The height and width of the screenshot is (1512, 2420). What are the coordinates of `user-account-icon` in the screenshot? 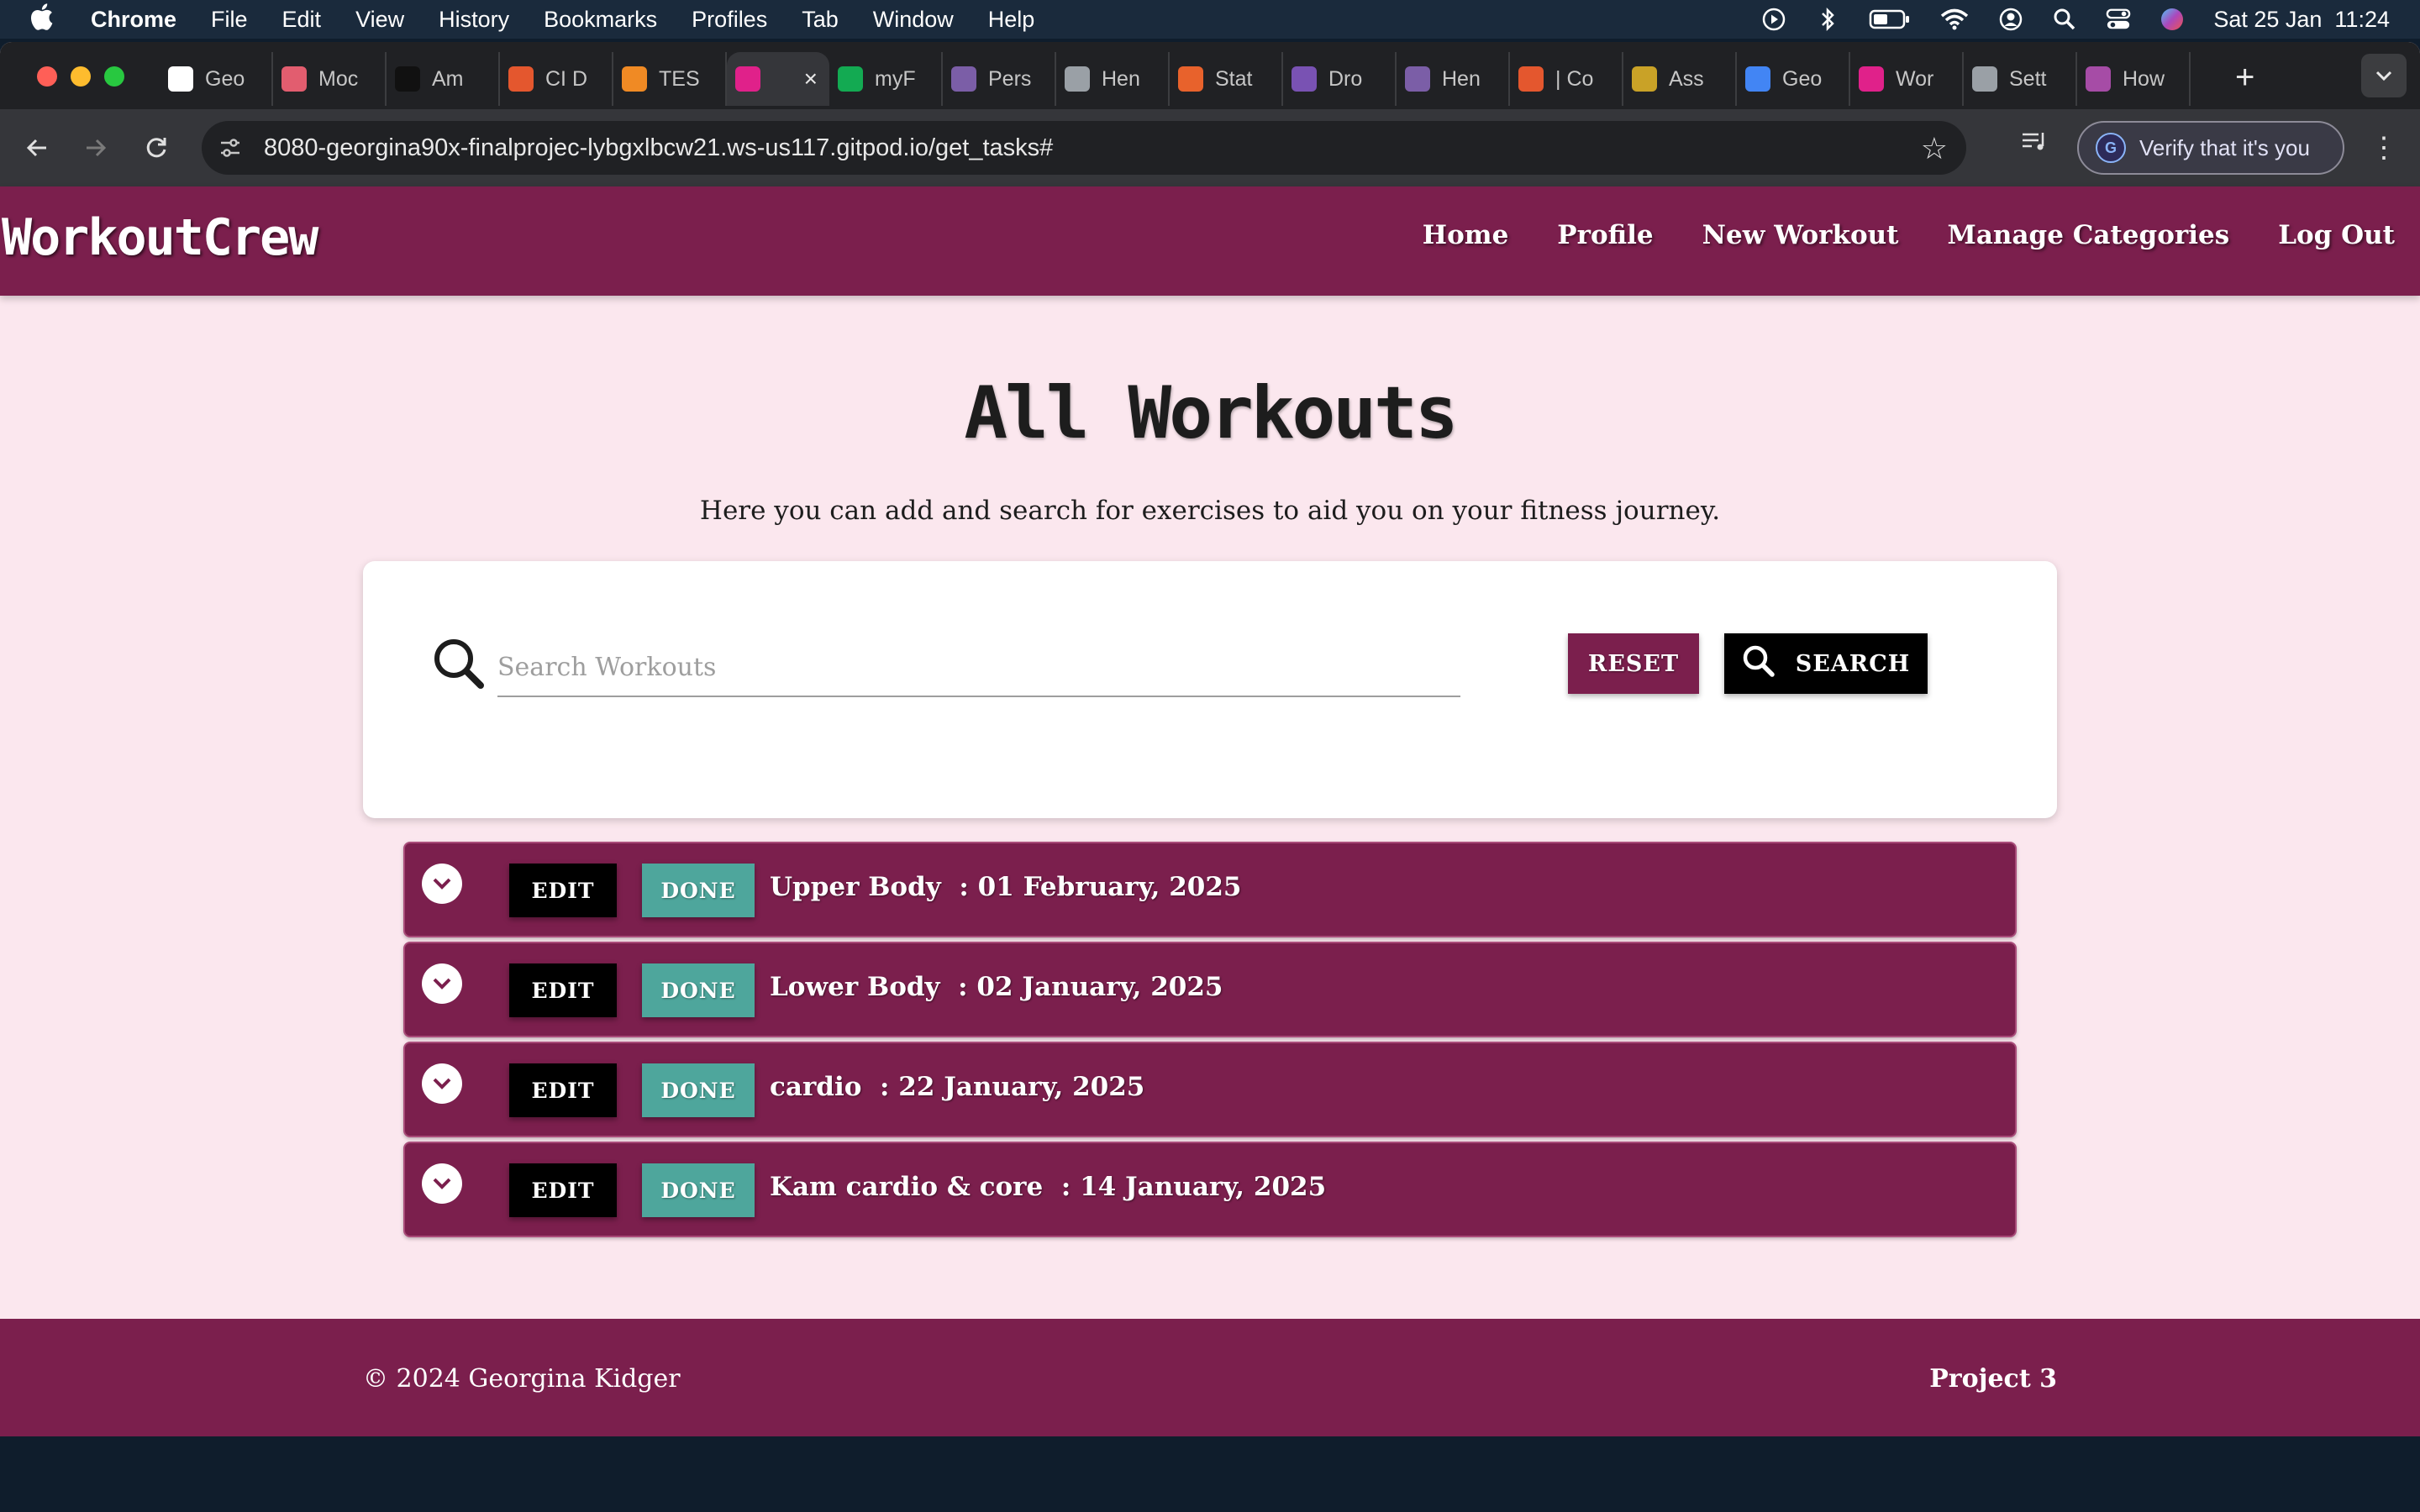 It's located at (2010, 19).